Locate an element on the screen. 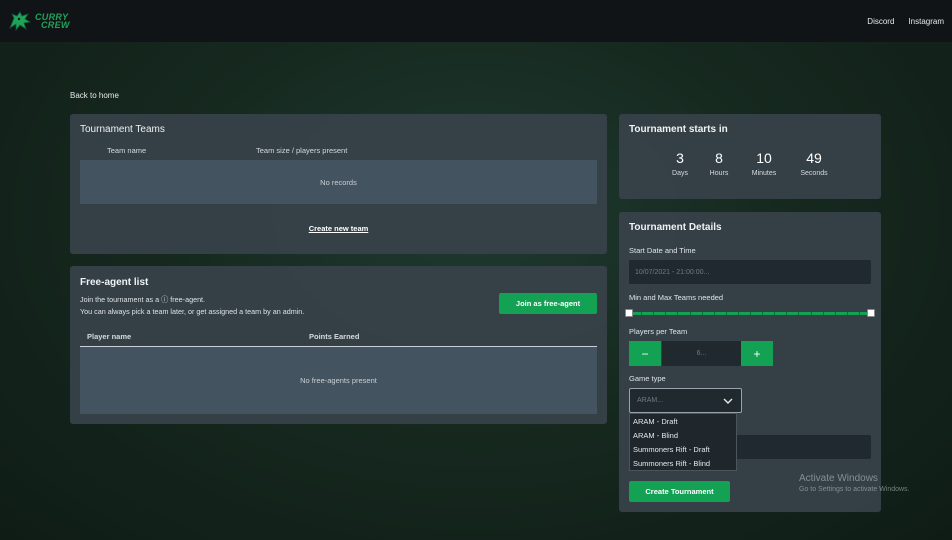  back-to-home-link: Back to home is located at coordinates (94, 95).